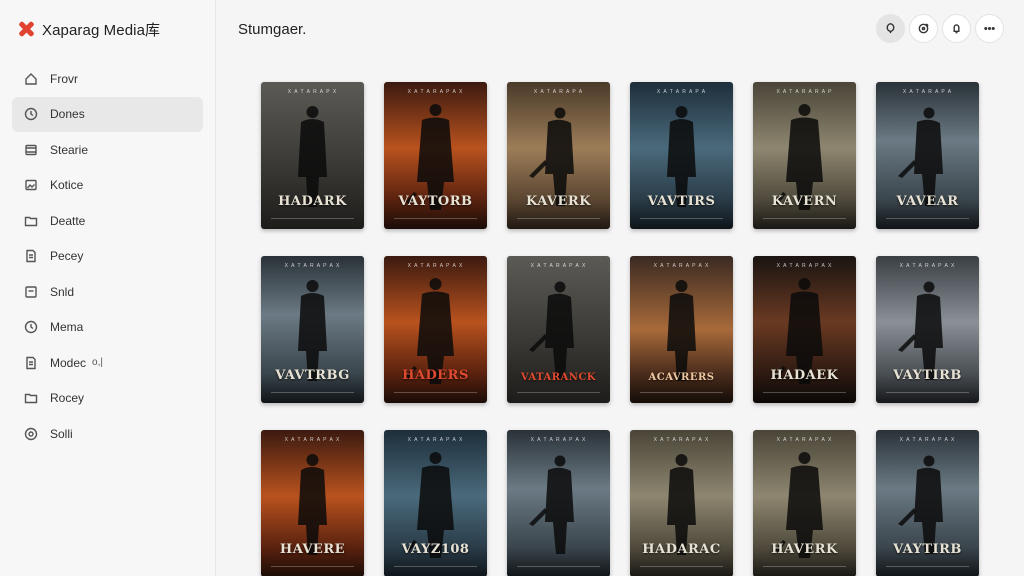 Image resolution: width=1024 pixels, height=576 pixels. What do you see at coordinates (107, 185) in the screenshot?
I see `sidebar-item-kotice: Kotice` at bounding box center [107, 185].